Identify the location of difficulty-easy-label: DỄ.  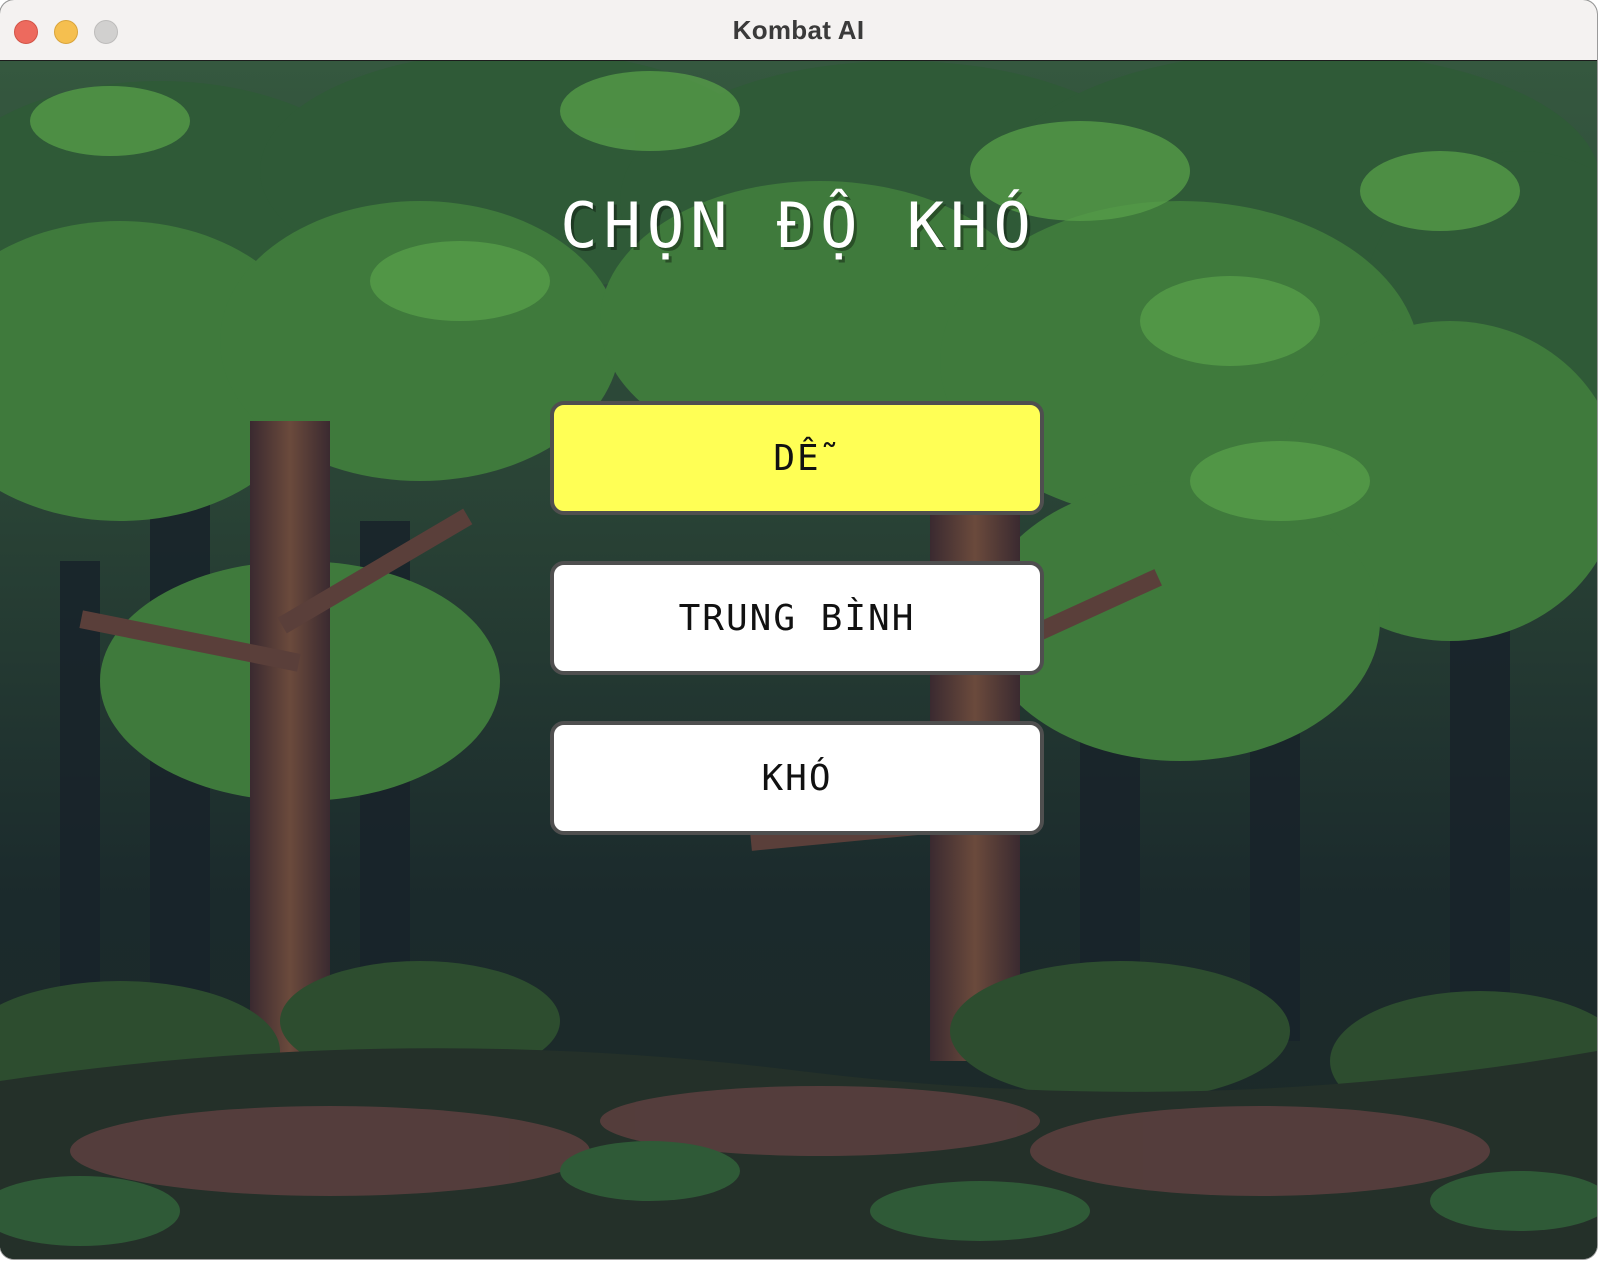
(797, 458).